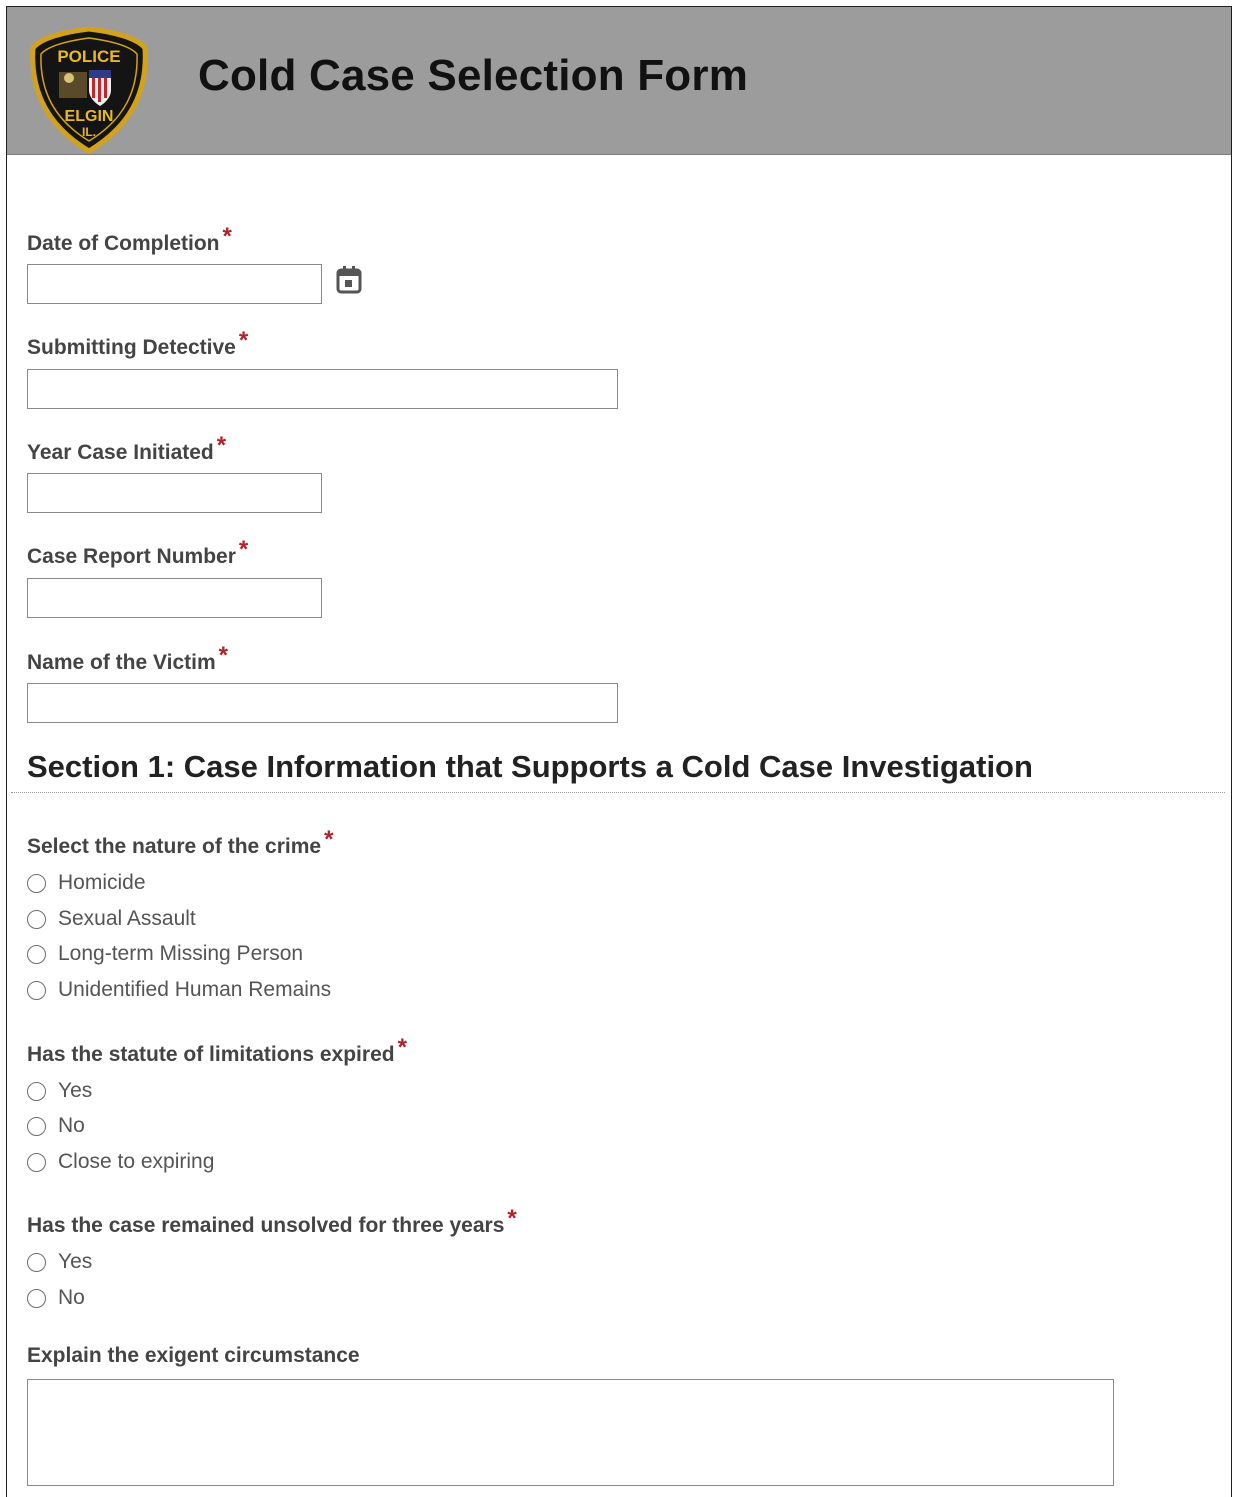 This screenshot has width=1233, height=1497. What do you see at coordinates (570, 1432) in the screenshot?
I see `exigent-circumstance-textarea` at bounding box center [570, 1432].